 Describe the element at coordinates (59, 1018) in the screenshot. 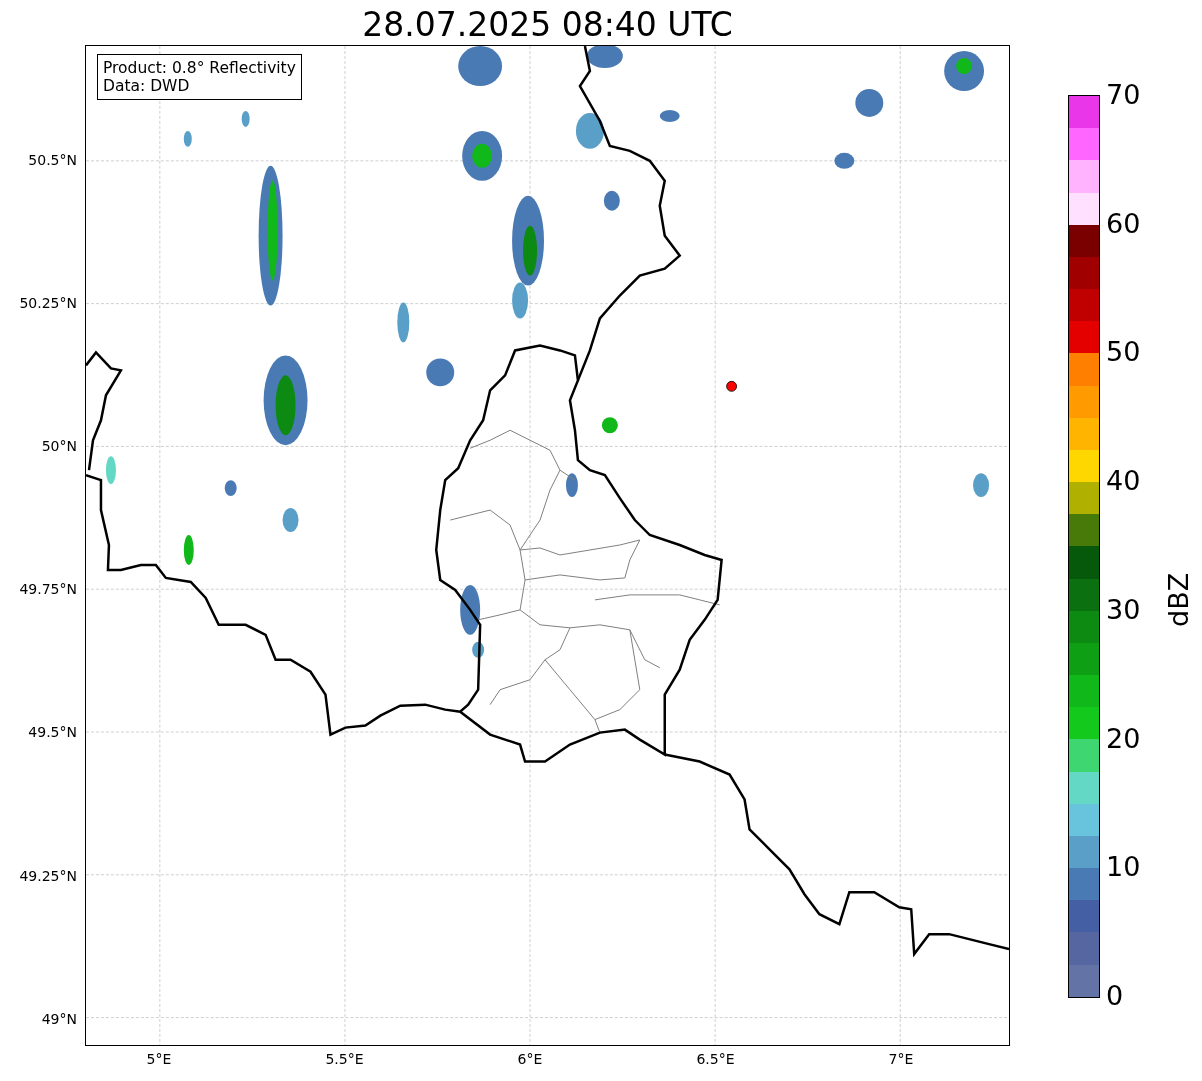

I see `latitude-label: 49°N` at that location.